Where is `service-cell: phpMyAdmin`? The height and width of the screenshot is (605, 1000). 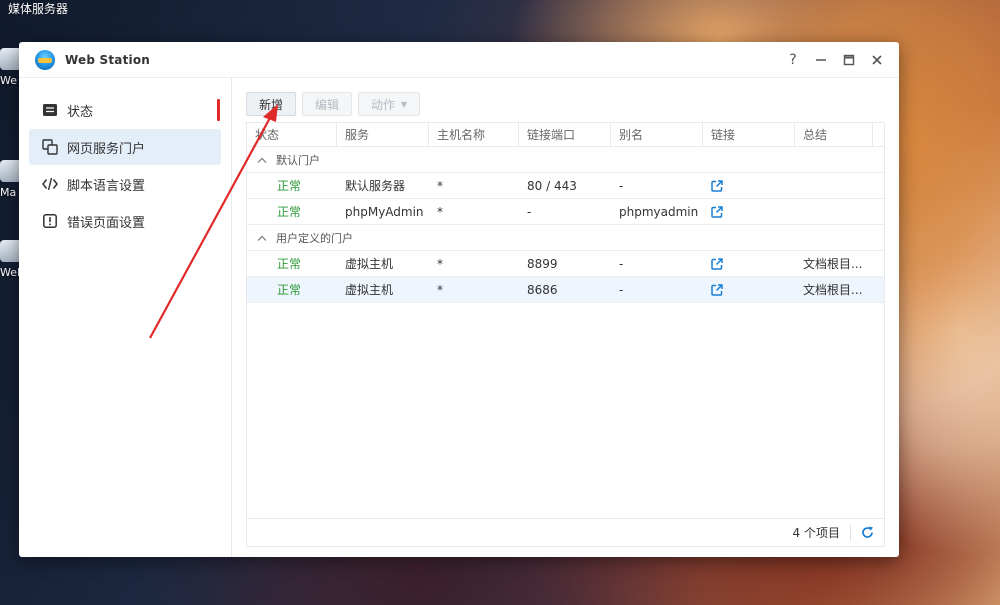
service-cell: phpMyAdmin is located at coordinates (384, 211).